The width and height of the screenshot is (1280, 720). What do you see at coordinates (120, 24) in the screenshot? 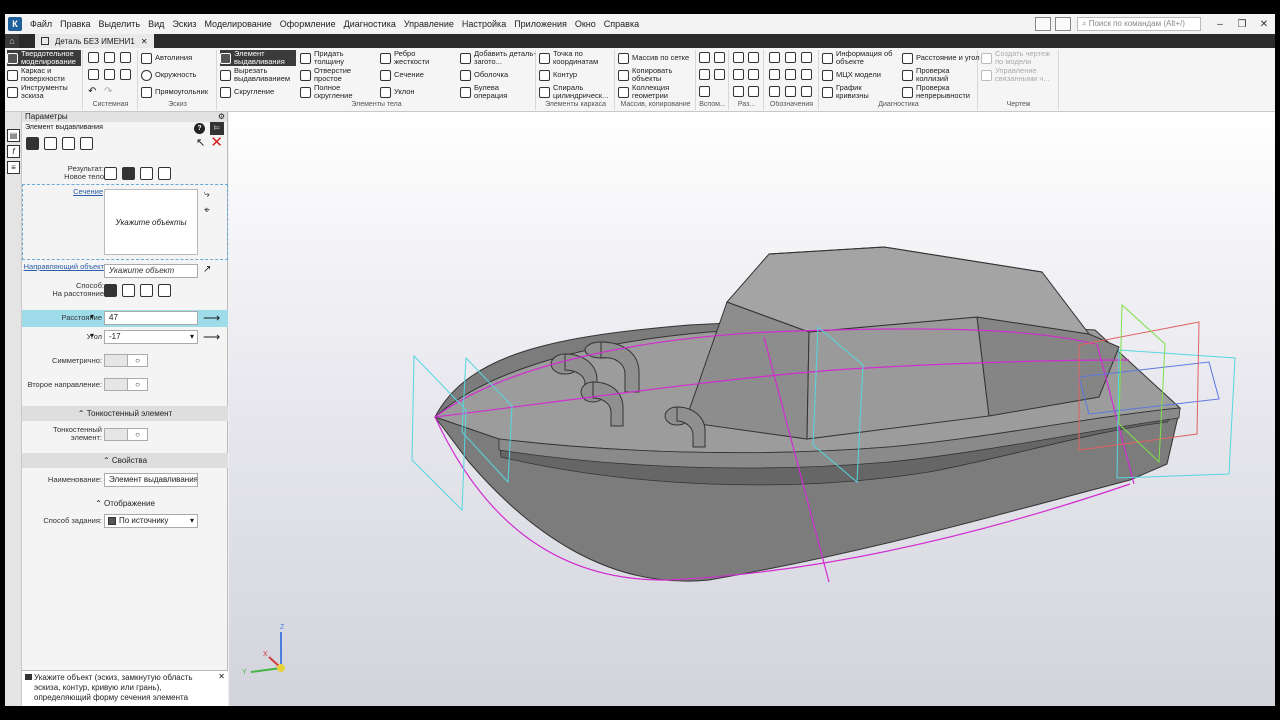
I see `menu-select: Выделить` at bounding box center [120, 24].